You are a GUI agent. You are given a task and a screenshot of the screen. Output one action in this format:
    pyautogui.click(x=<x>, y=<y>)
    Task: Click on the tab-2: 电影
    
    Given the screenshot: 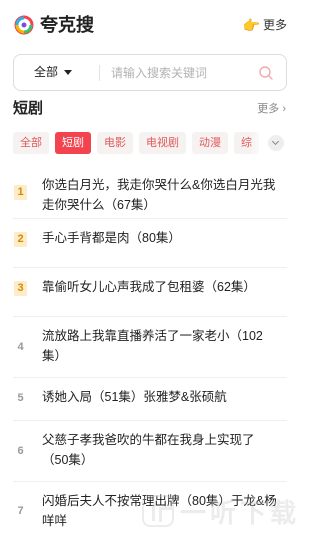 What is the action you would take?
    pyautogui.click(x=115, y=143)
    